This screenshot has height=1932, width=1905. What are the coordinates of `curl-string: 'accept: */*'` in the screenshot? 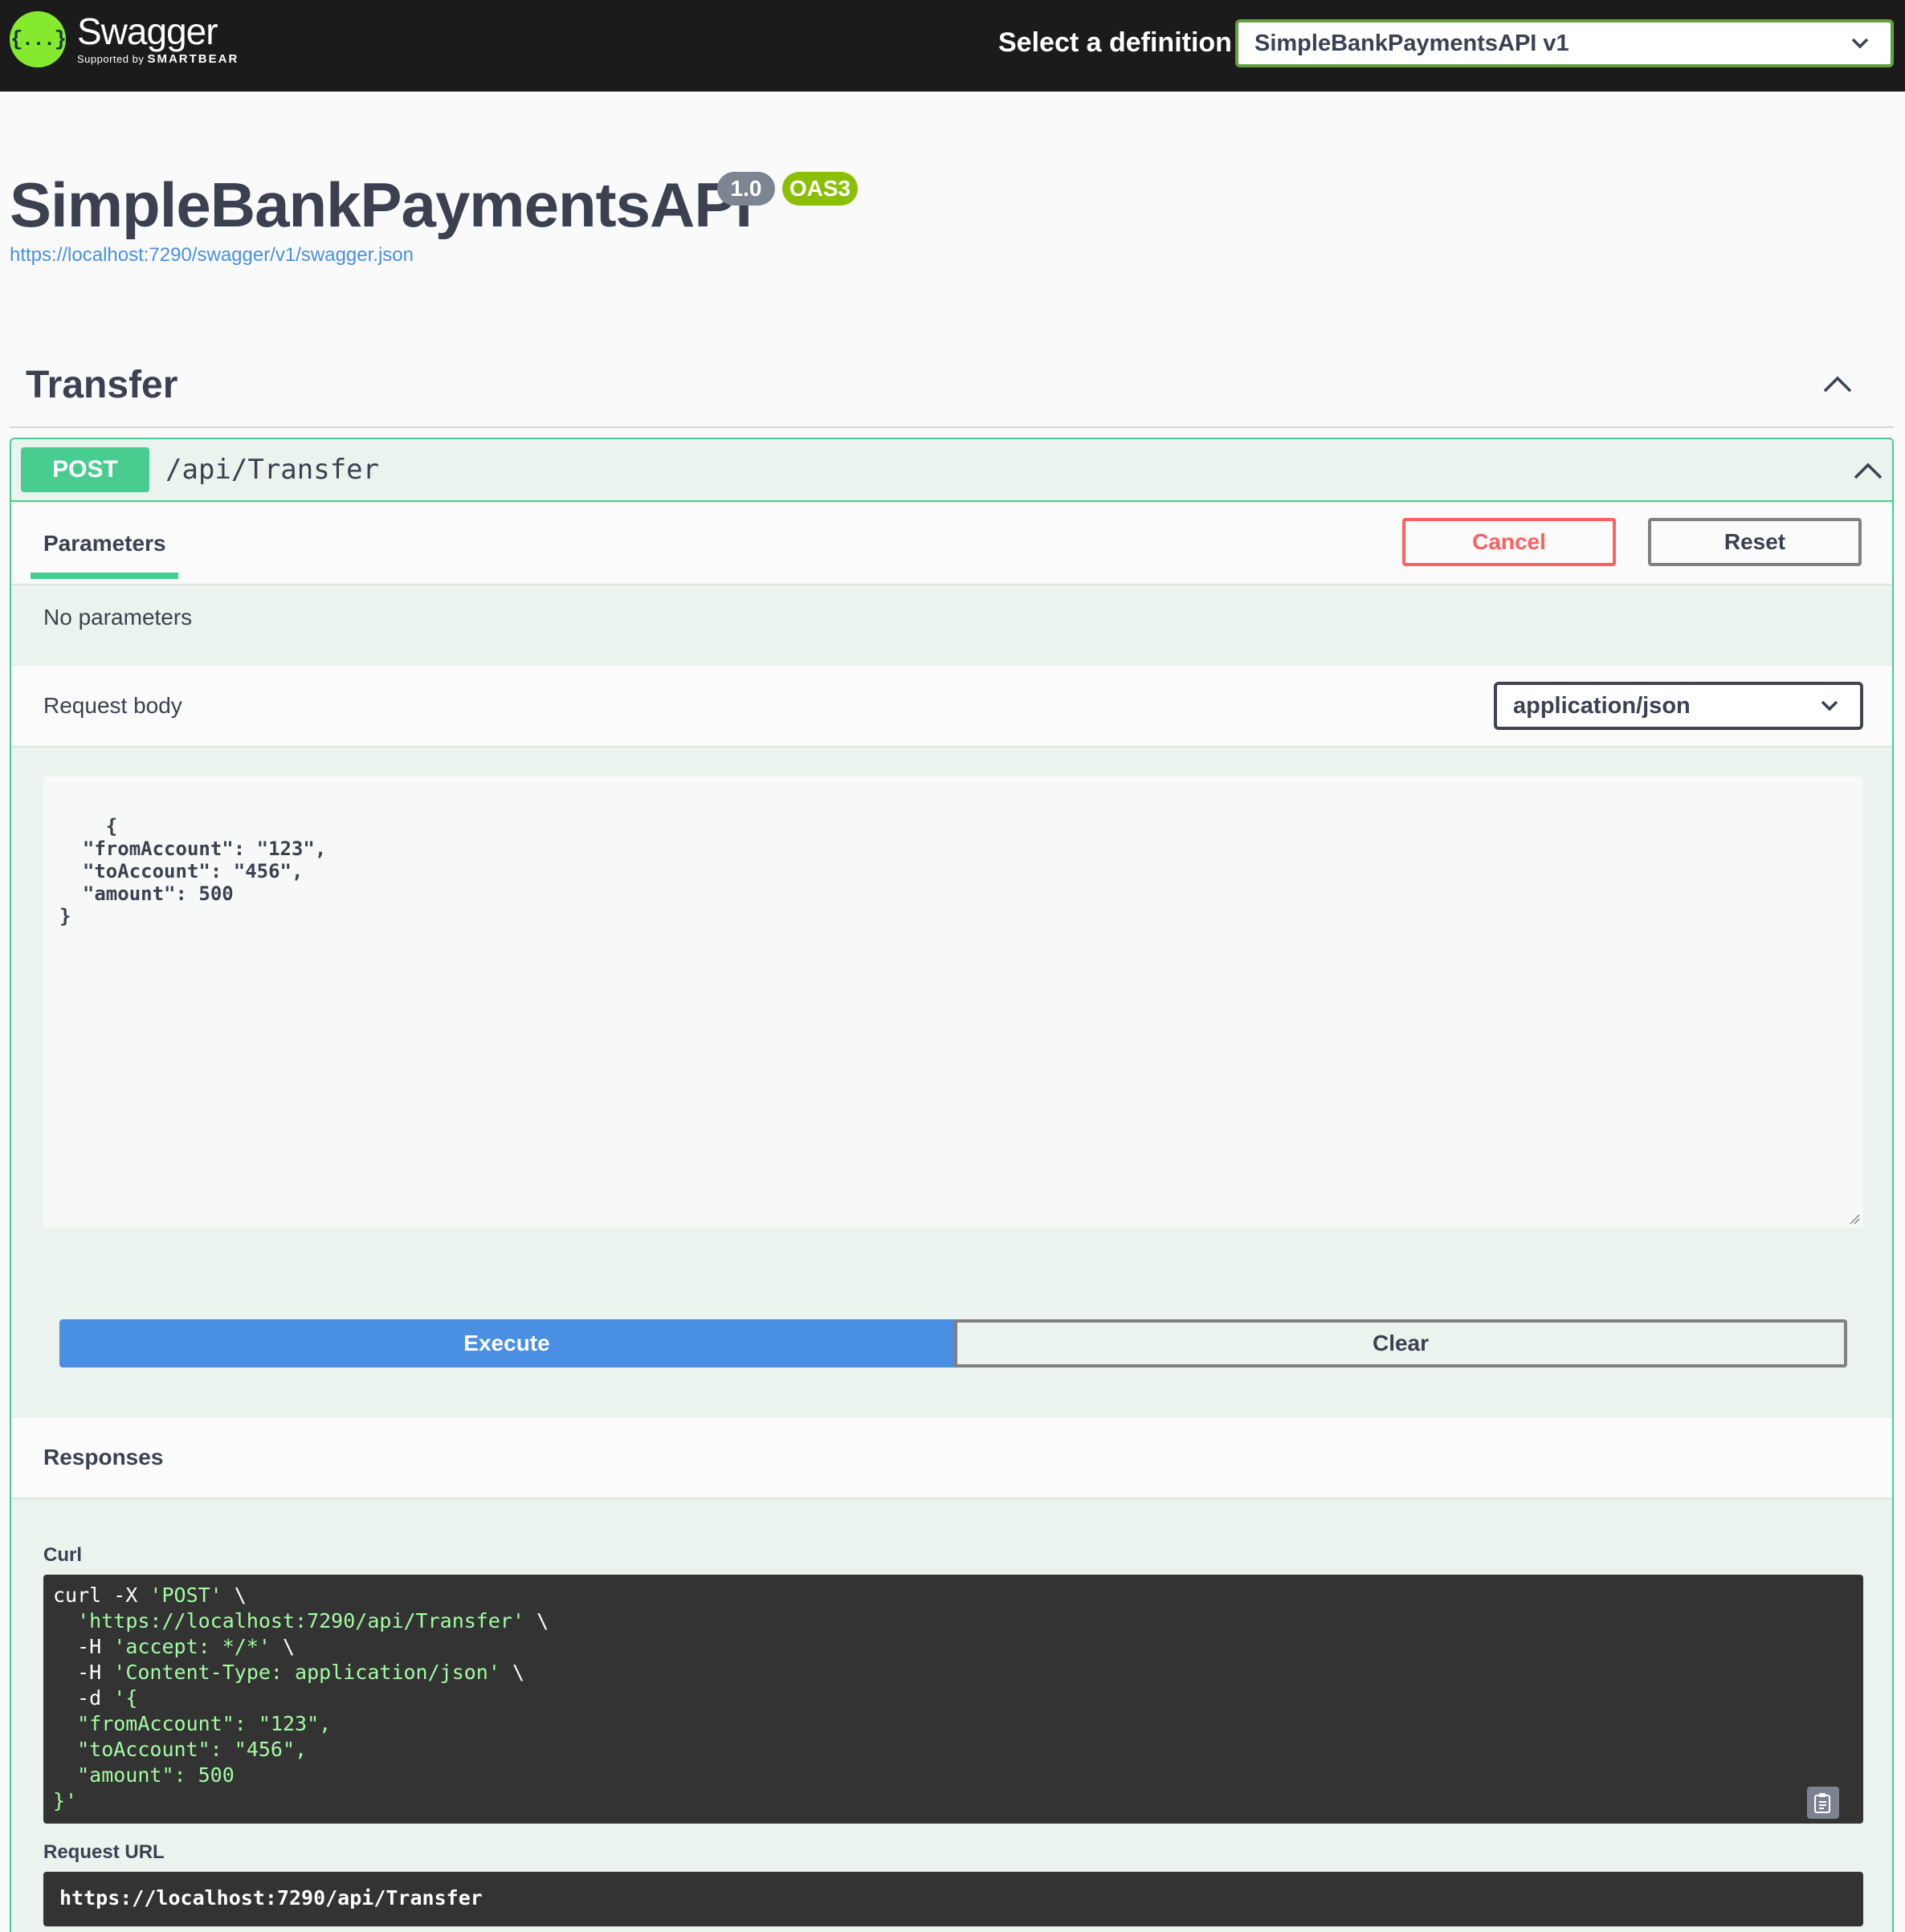 It's located at (192, 1646).